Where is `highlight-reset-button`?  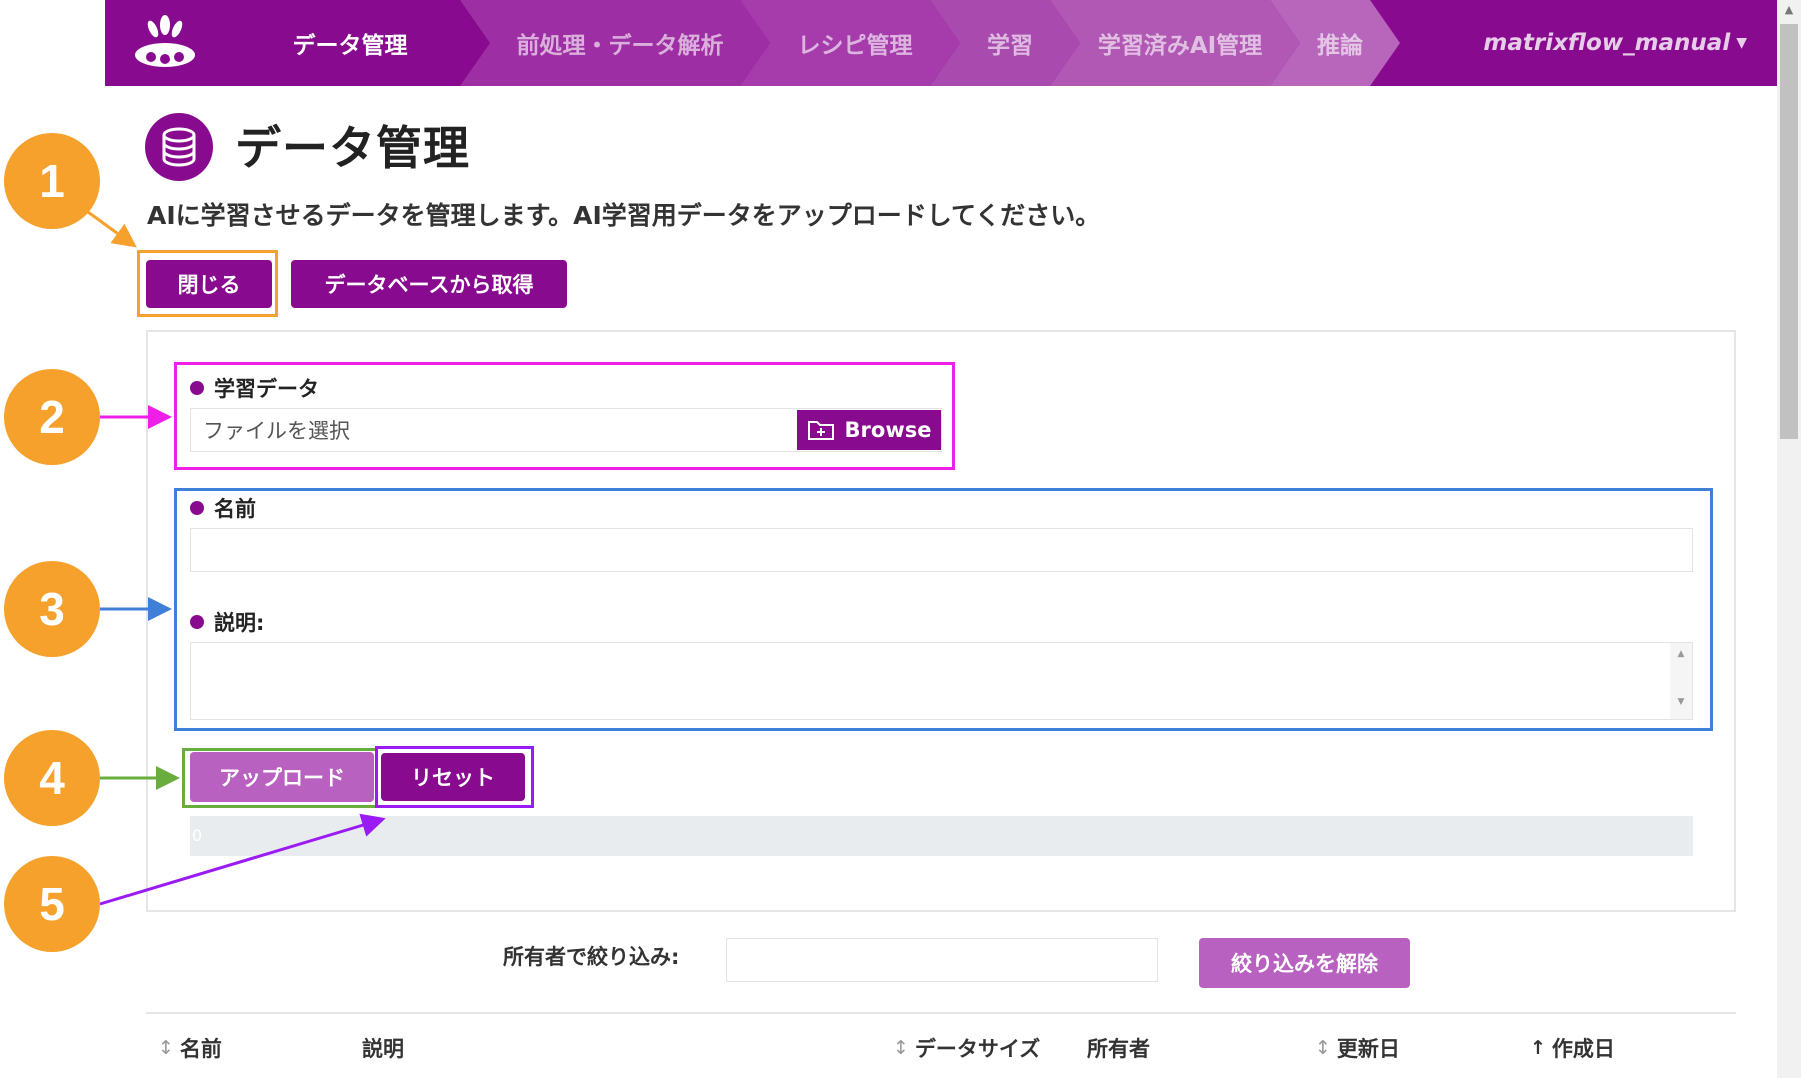 highlight-reset-button is located at coordinates (454, 777).